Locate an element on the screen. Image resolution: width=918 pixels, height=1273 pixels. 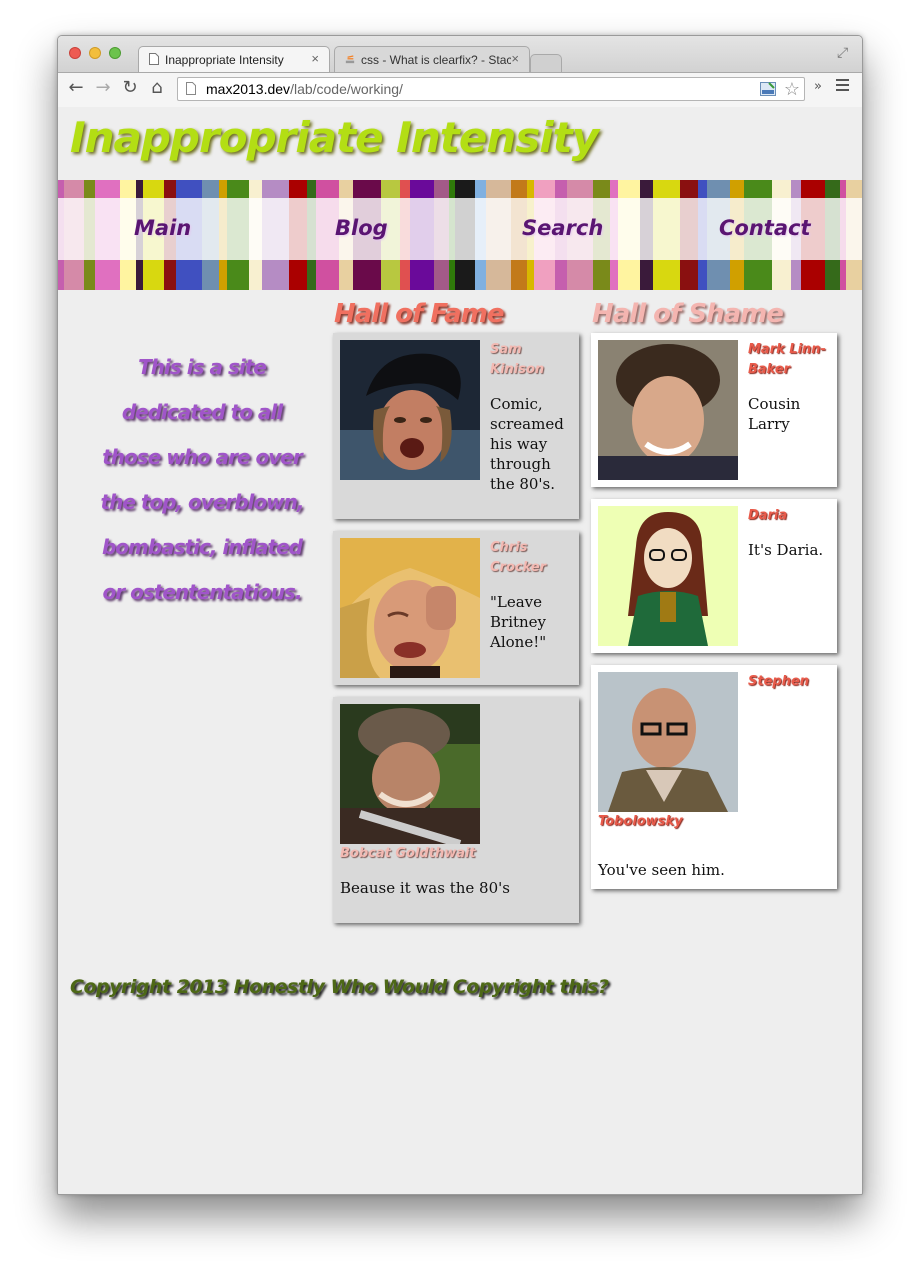
url-path: /lab/code/working/ is located at coordinates (346, 89).